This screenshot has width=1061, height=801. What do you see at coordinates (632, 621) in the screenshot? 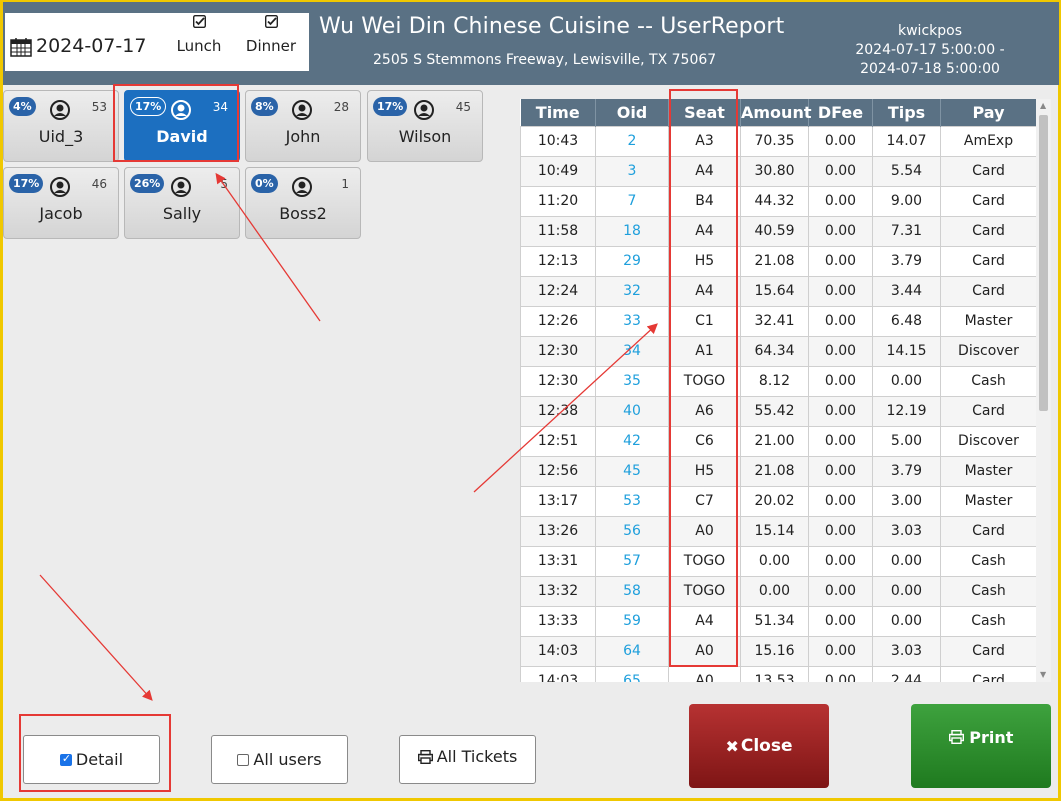
I see `cell-oid: 59` at bounding box center [632, 621].